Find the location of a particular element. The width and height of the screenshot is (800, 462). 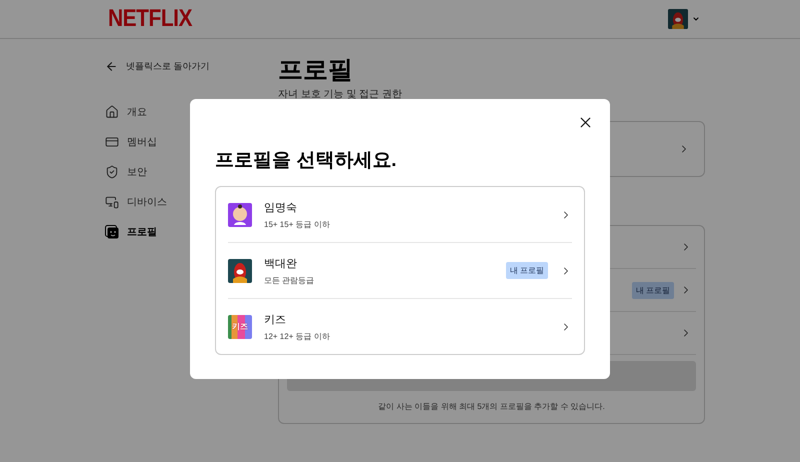

dialog-title: 프로필을 선택하세요. is located at coordinates (306, 161).